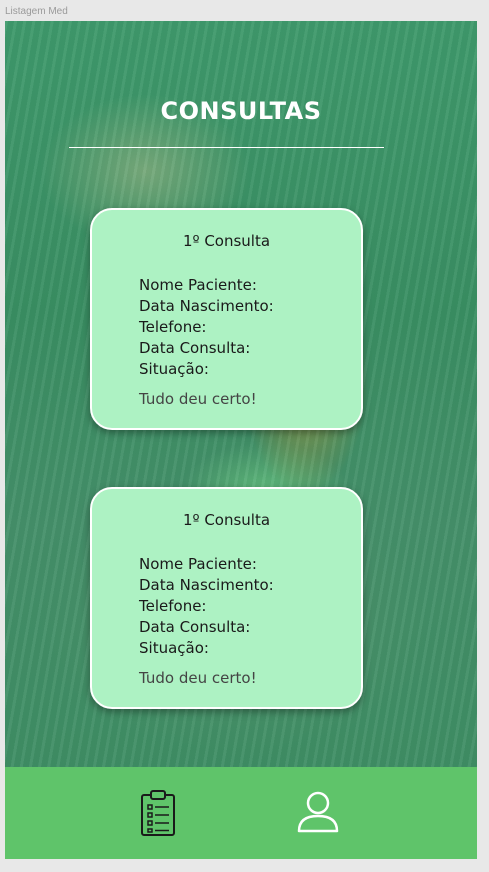  I want to click on page-title: CONSULTAS, so click(241, 111).